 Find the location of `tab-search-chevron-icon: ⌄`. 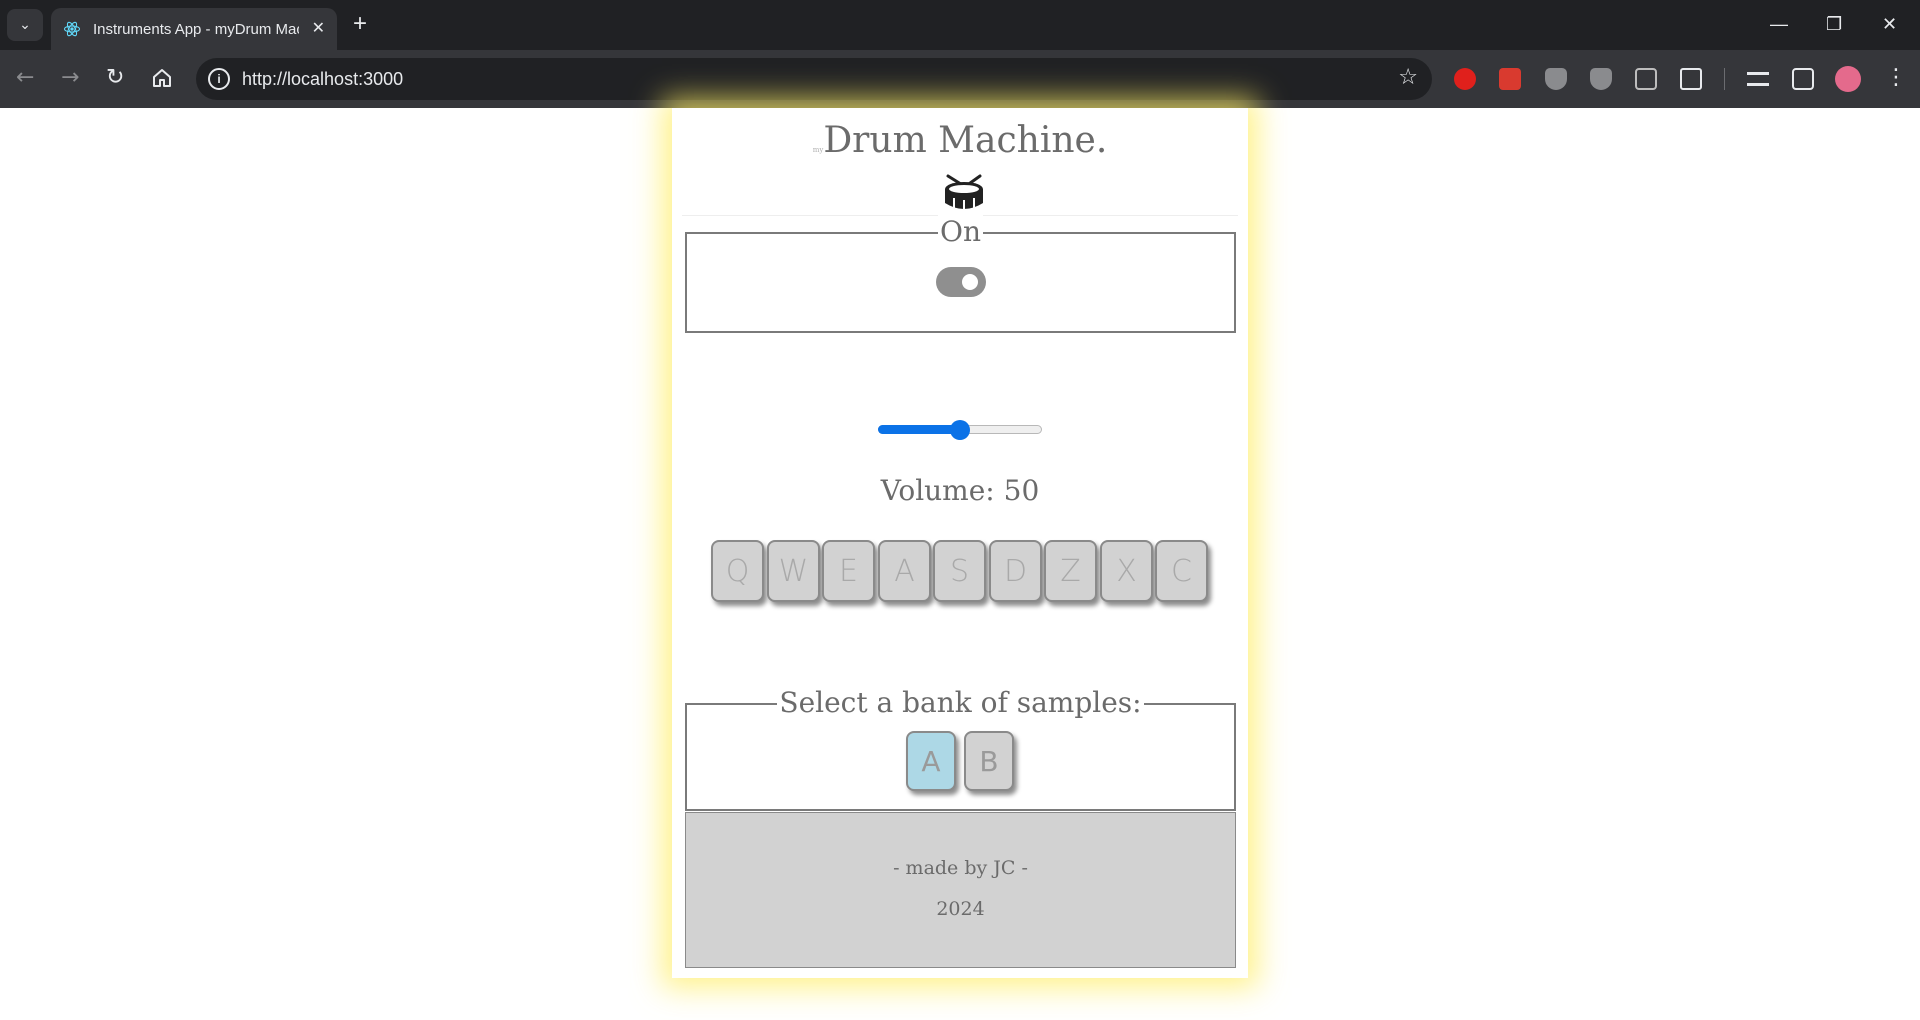

tab-search-chevron-icon: ⌄ is located at coordinates (25, 25).